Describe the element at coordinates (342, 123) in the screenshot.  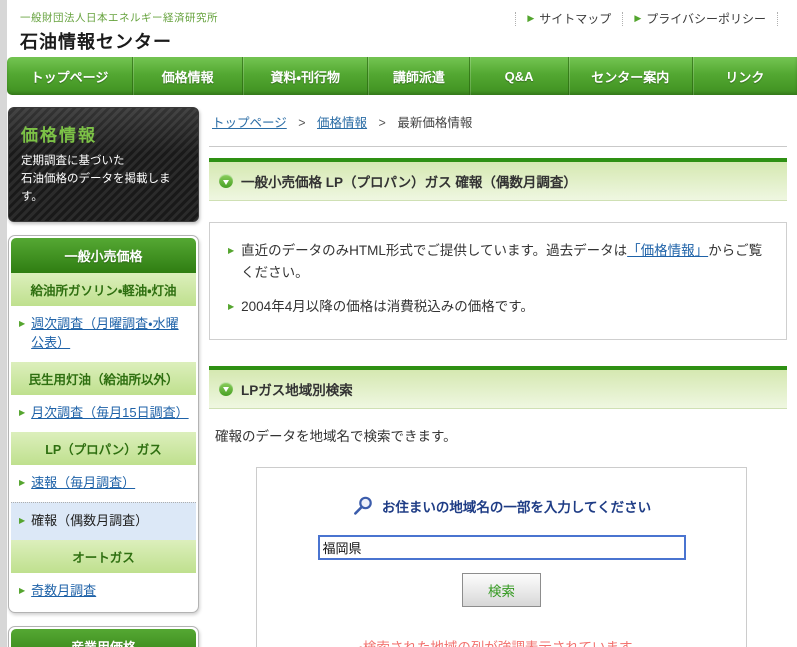
I see `breadcrumb-price-info: 価格情報` at that location.